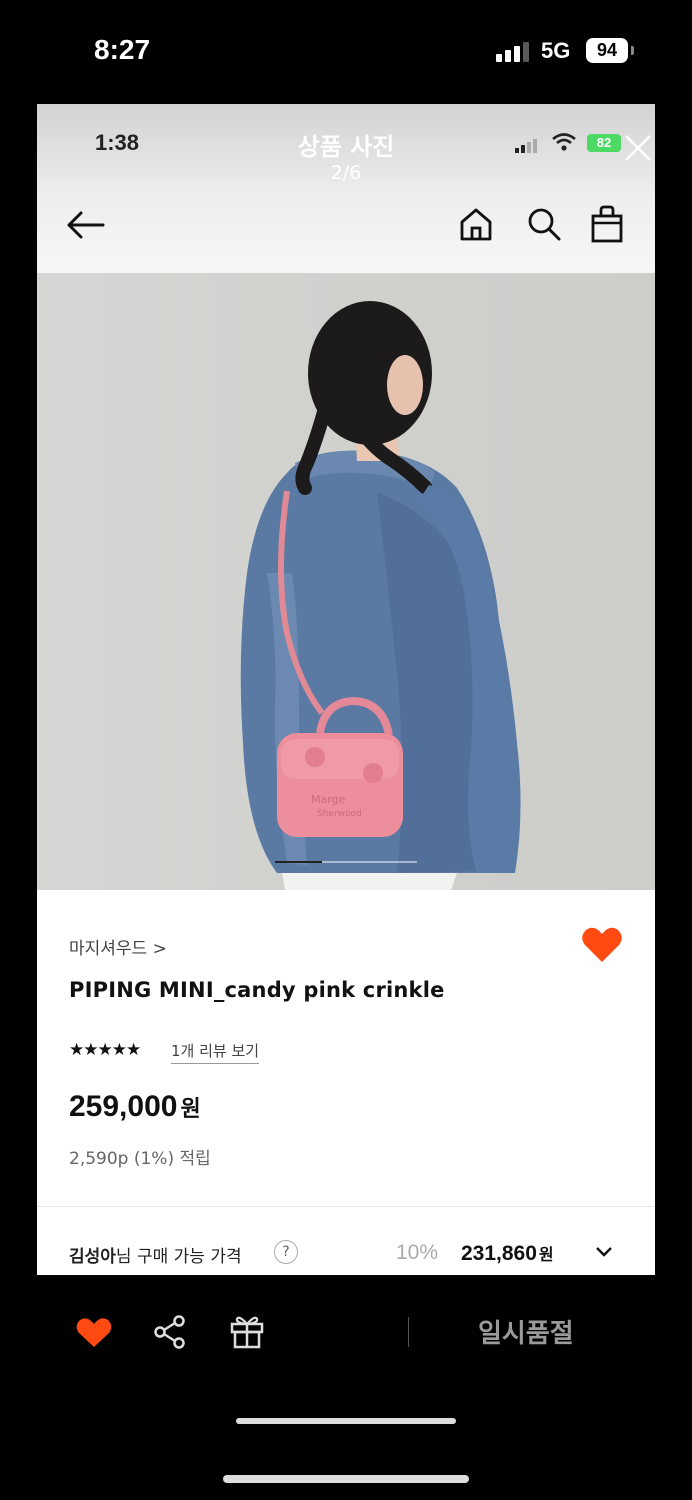  What do you see at coordinates (122, 49) in the screenshot?
I see `clock: 8:27` at bounding box center [122, 49].